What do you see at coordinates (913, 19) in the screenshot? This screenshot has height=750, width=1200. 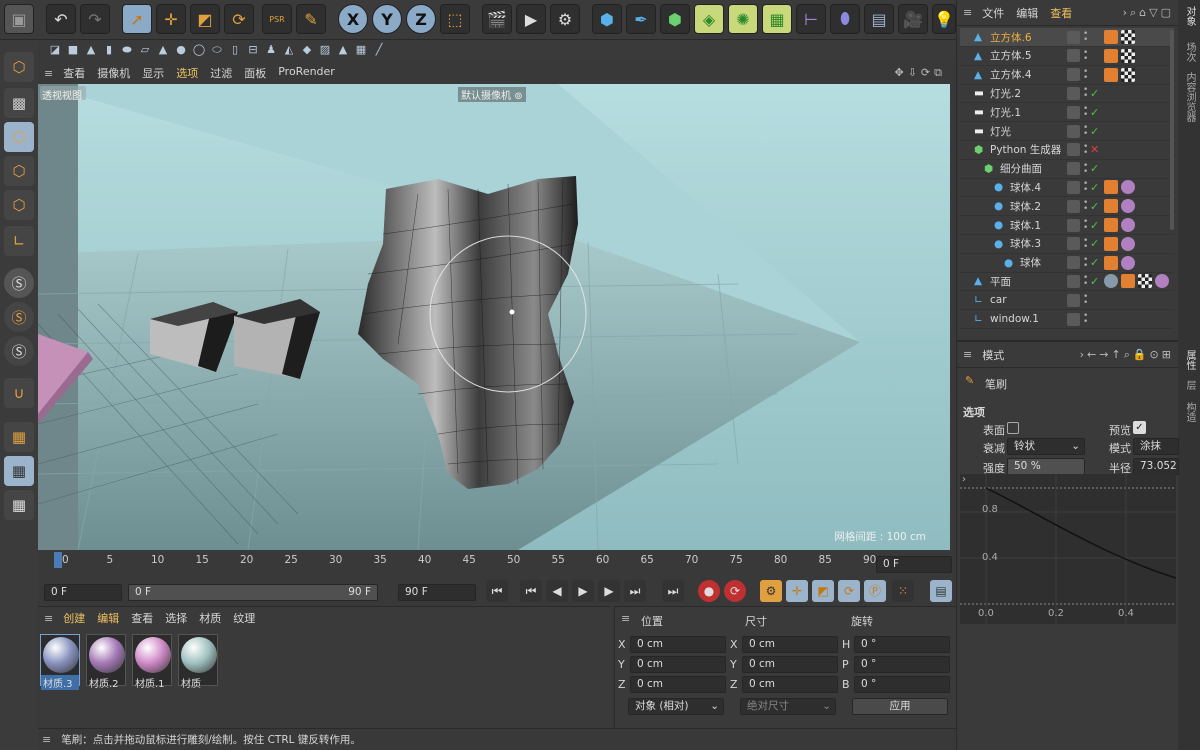 I see `camera-button: 🎥` at bounding box center [913, 19].